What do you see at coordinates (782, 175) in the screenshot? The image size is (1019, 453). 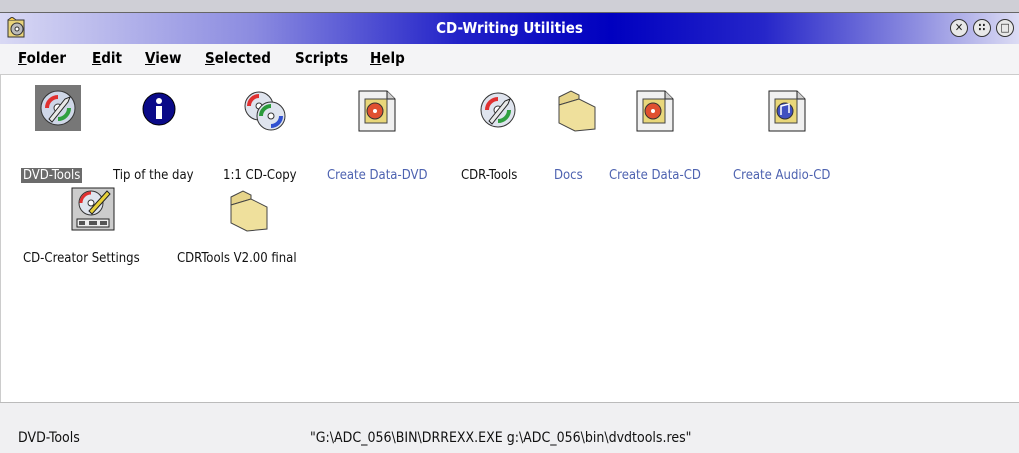 I see `icon-label: Create Audio-CD` at bounding box center [782, 175].